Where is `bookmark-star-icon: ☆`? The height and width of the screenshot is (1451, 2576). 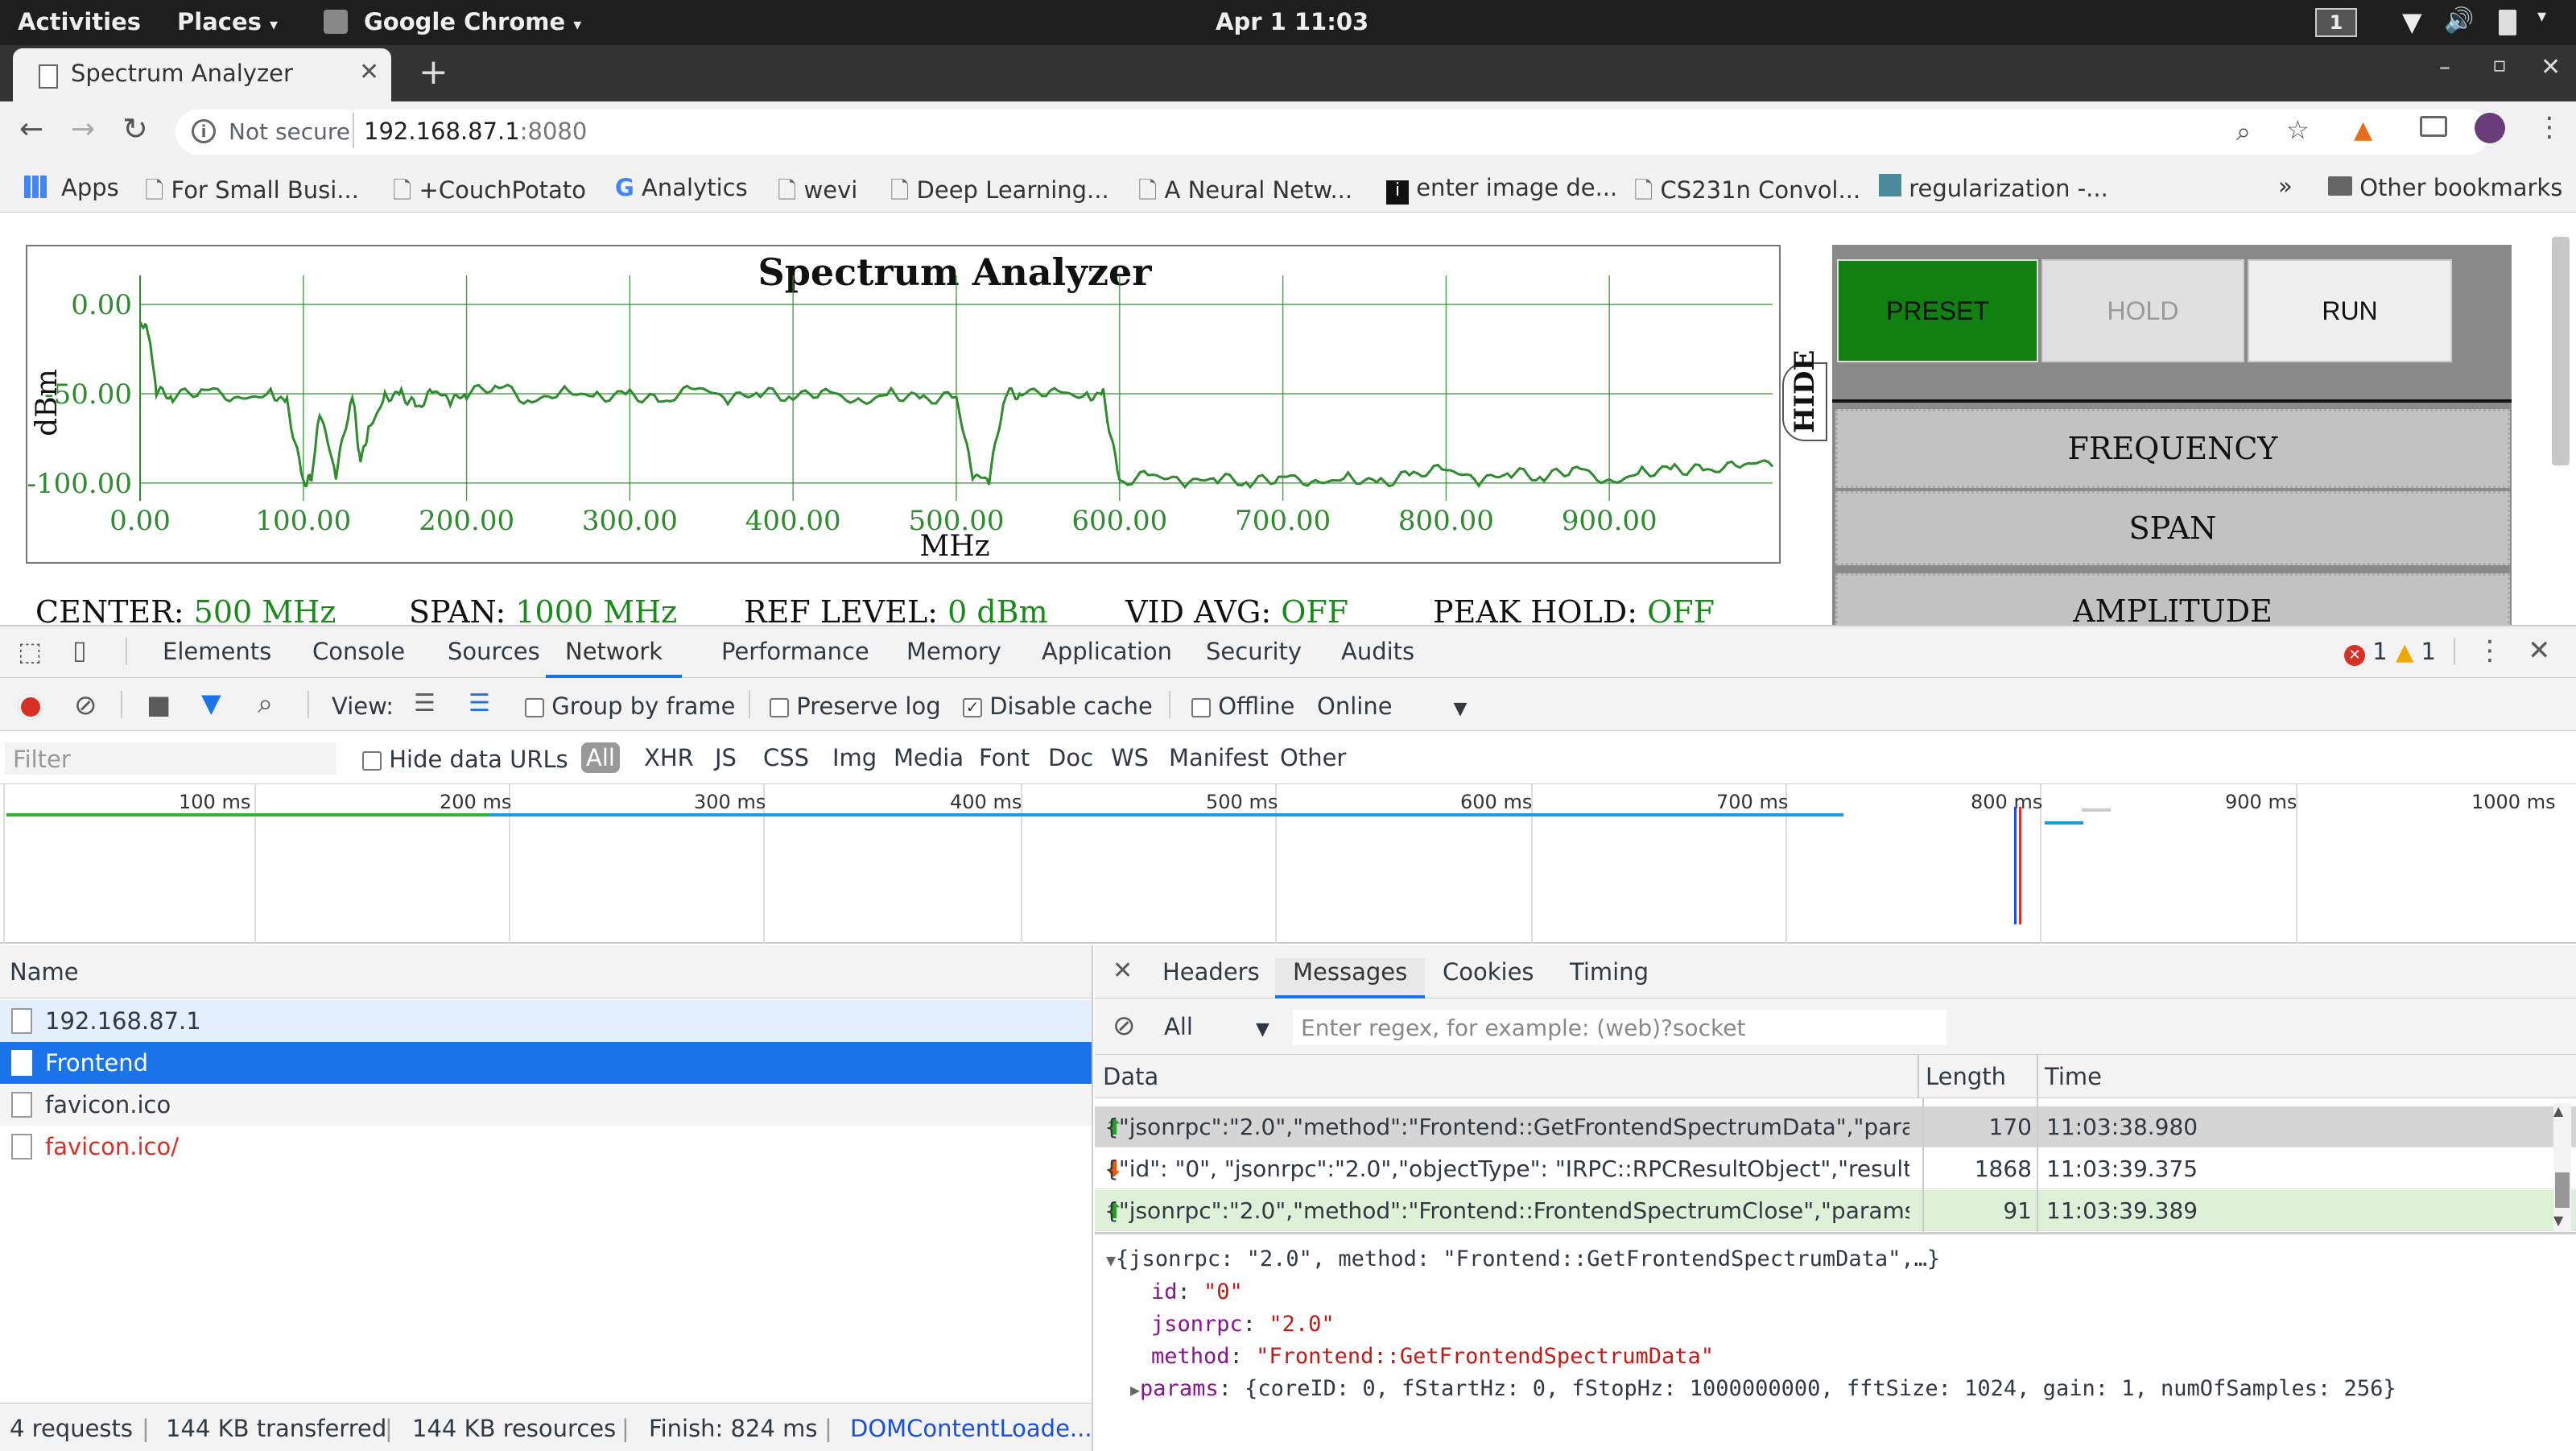 bookmark-star-icon: ☆ is located at coordinates (2298, 129).